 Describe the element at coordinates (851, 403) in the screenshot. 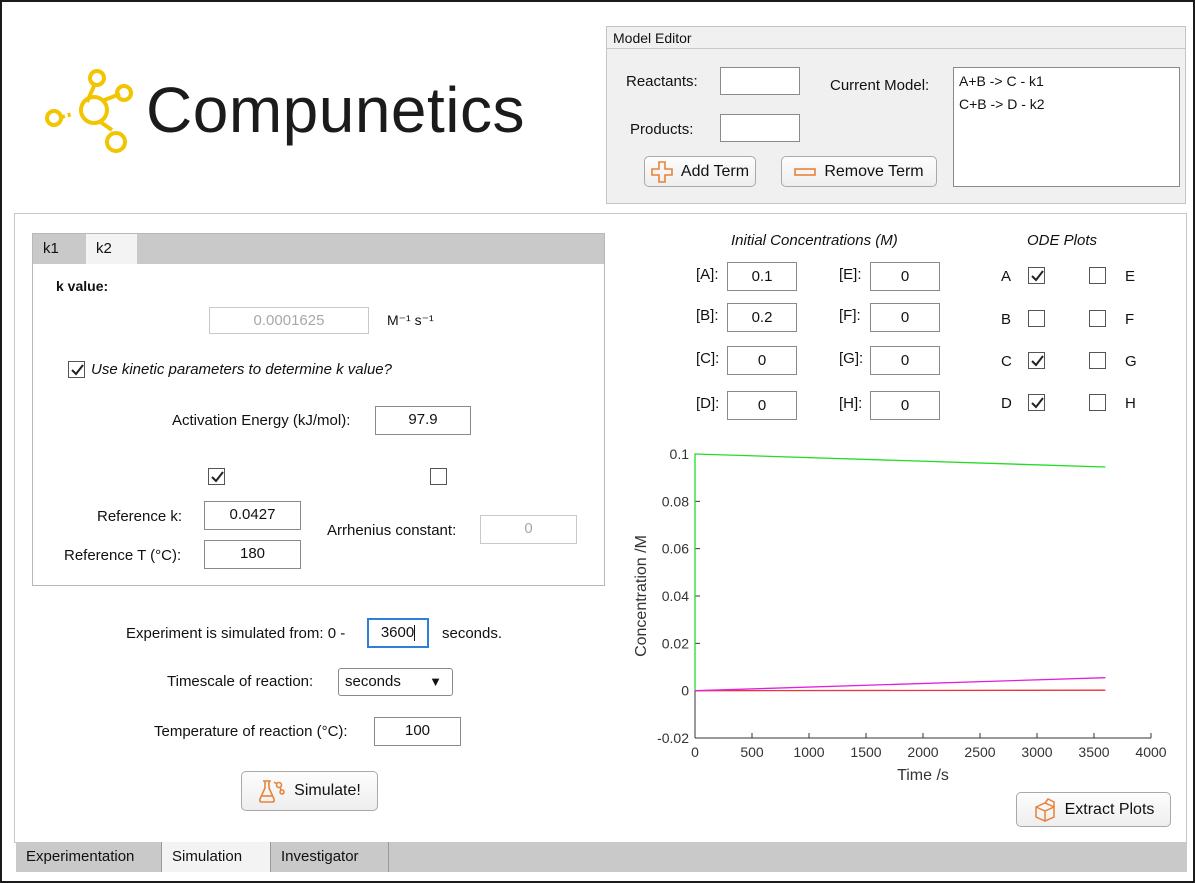

I see `concentration-label: [H]:` at that location.